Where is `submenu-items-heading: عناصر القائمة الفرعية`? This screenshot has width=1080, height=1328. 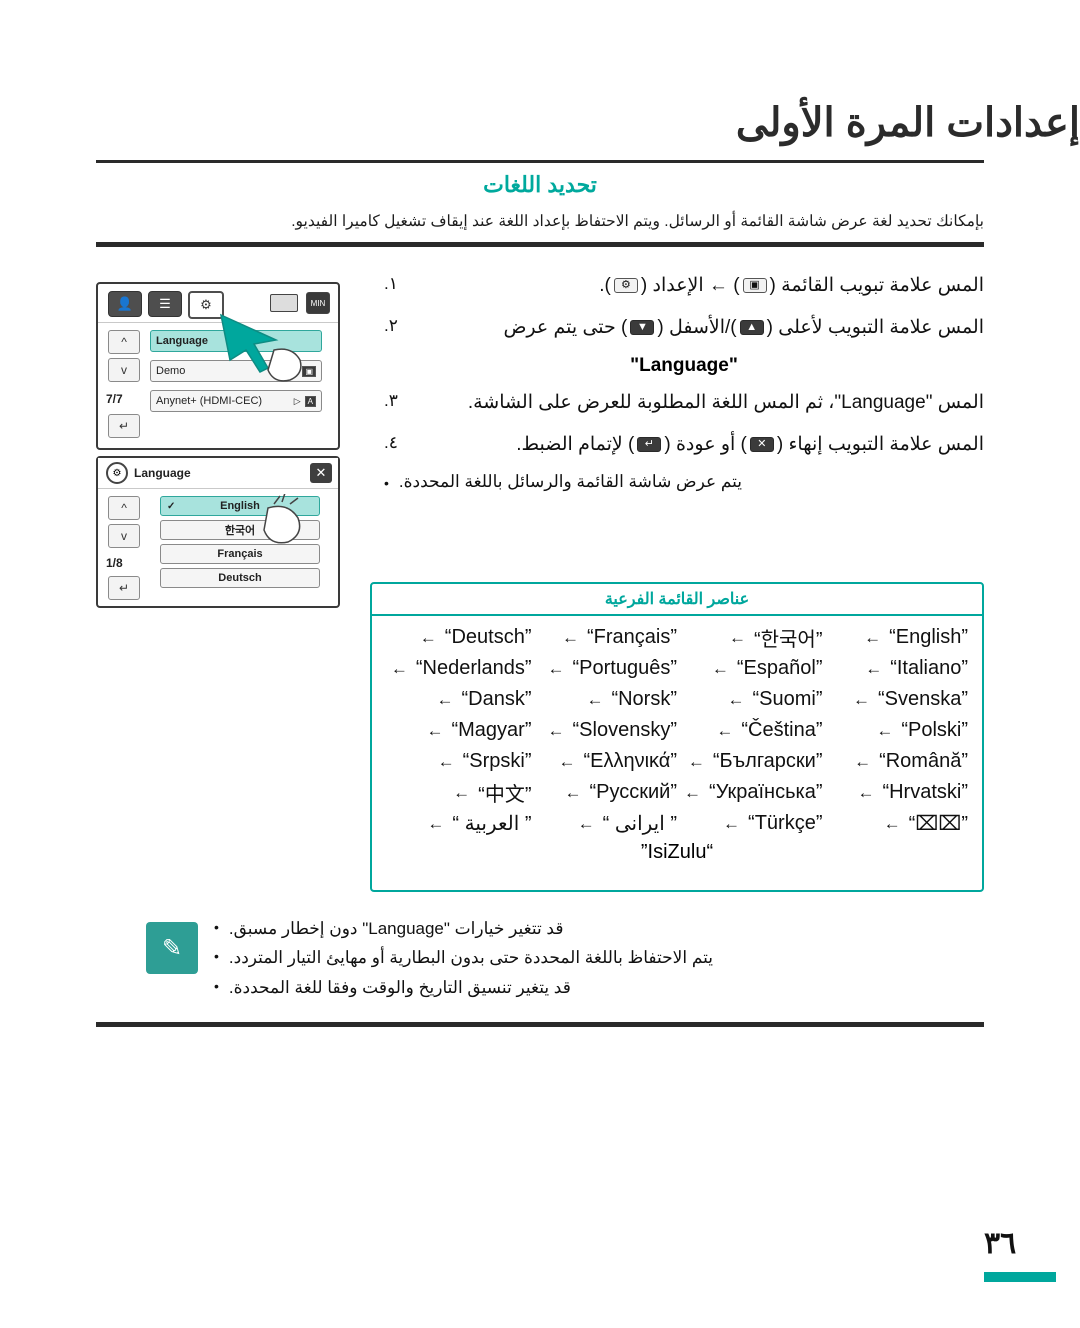 submenu-items-heading: عناصر القائمة الفرعية is located at coordinates (677, 600).